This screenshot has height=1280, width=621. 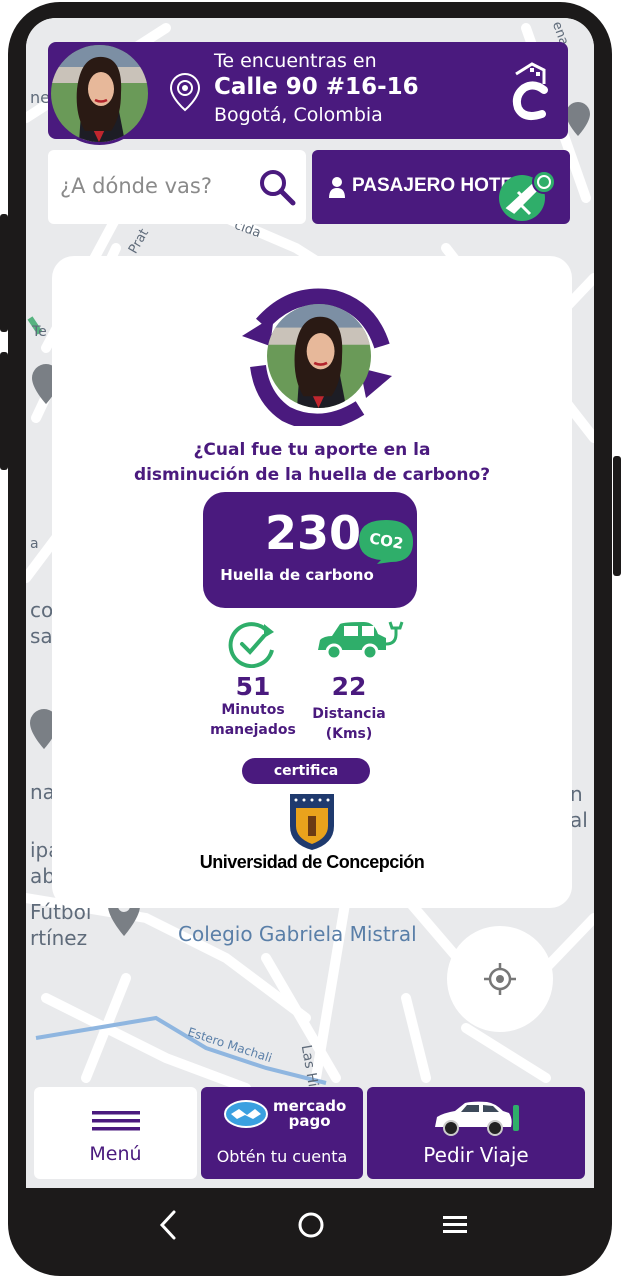 I want to click on search-icon, so click(x=277, y=187).